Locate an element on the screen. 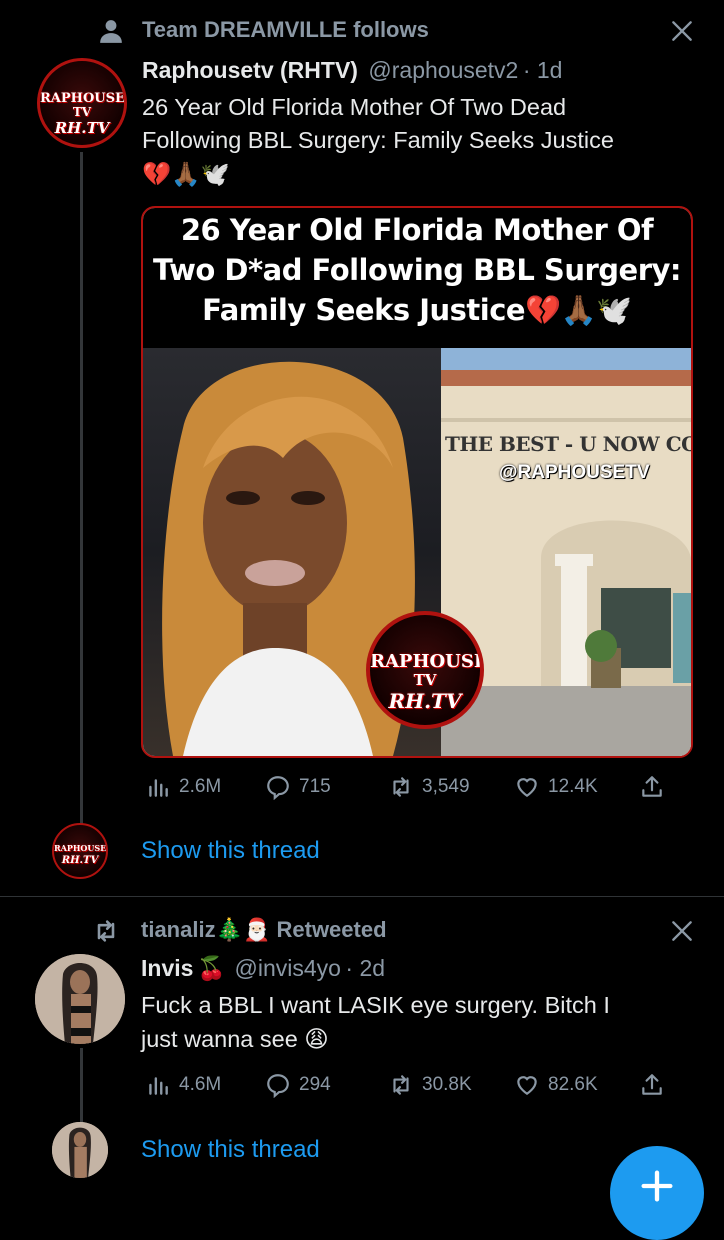 The height and width of the screenshot is (1240, 724). media-headline-line1: 26 Year Old Florida Mother Of is located at coordinates (417, 230).